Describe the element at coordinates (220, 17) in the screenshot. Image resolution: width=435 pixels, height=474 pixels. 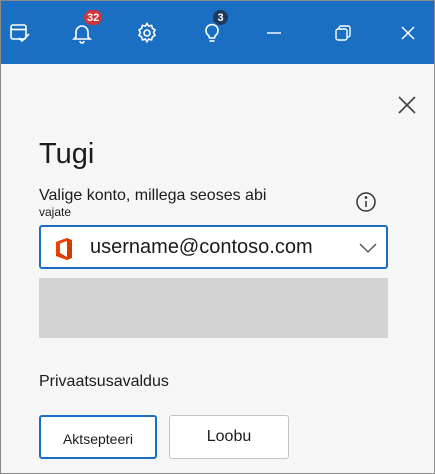
I see `tips-badge: 3` at that location.